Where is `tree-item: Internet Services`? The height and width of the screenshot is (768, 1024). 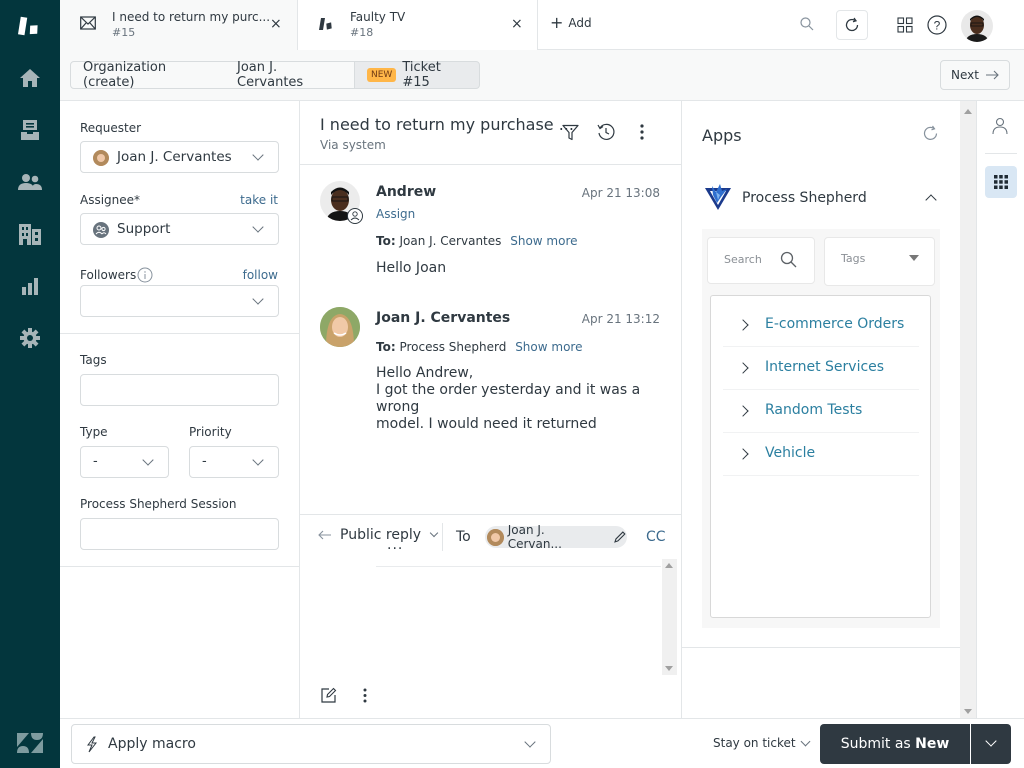
tree-item: Internet Services is located at coordinates (821, 368).